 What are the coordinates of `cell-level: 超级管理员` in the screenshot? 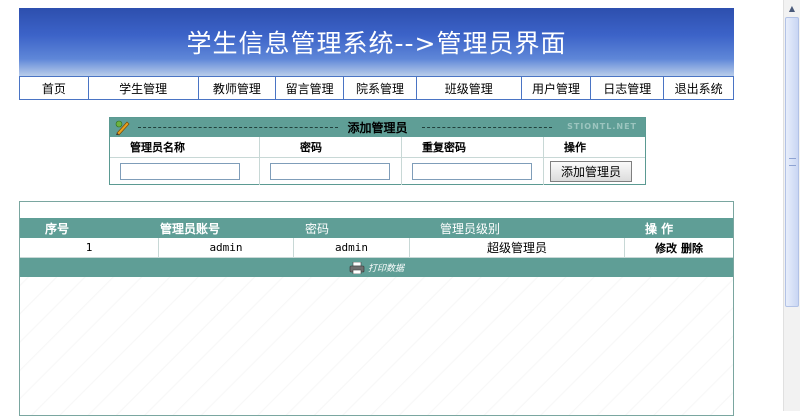 It's located at (517, 247).